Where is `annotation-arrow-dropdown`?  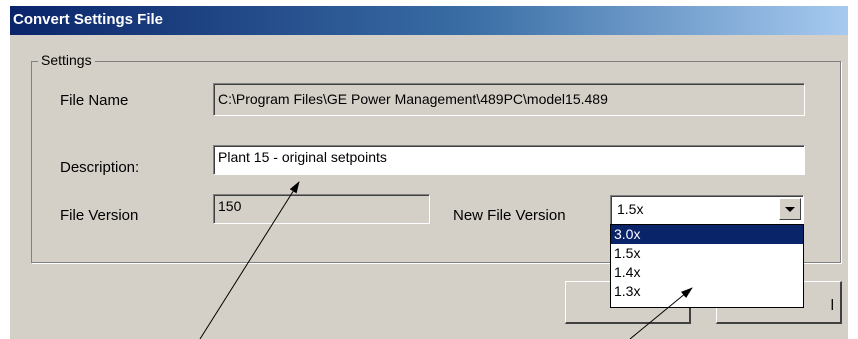
annotation-arrow-dropdown is located at coordinates (661, 313).